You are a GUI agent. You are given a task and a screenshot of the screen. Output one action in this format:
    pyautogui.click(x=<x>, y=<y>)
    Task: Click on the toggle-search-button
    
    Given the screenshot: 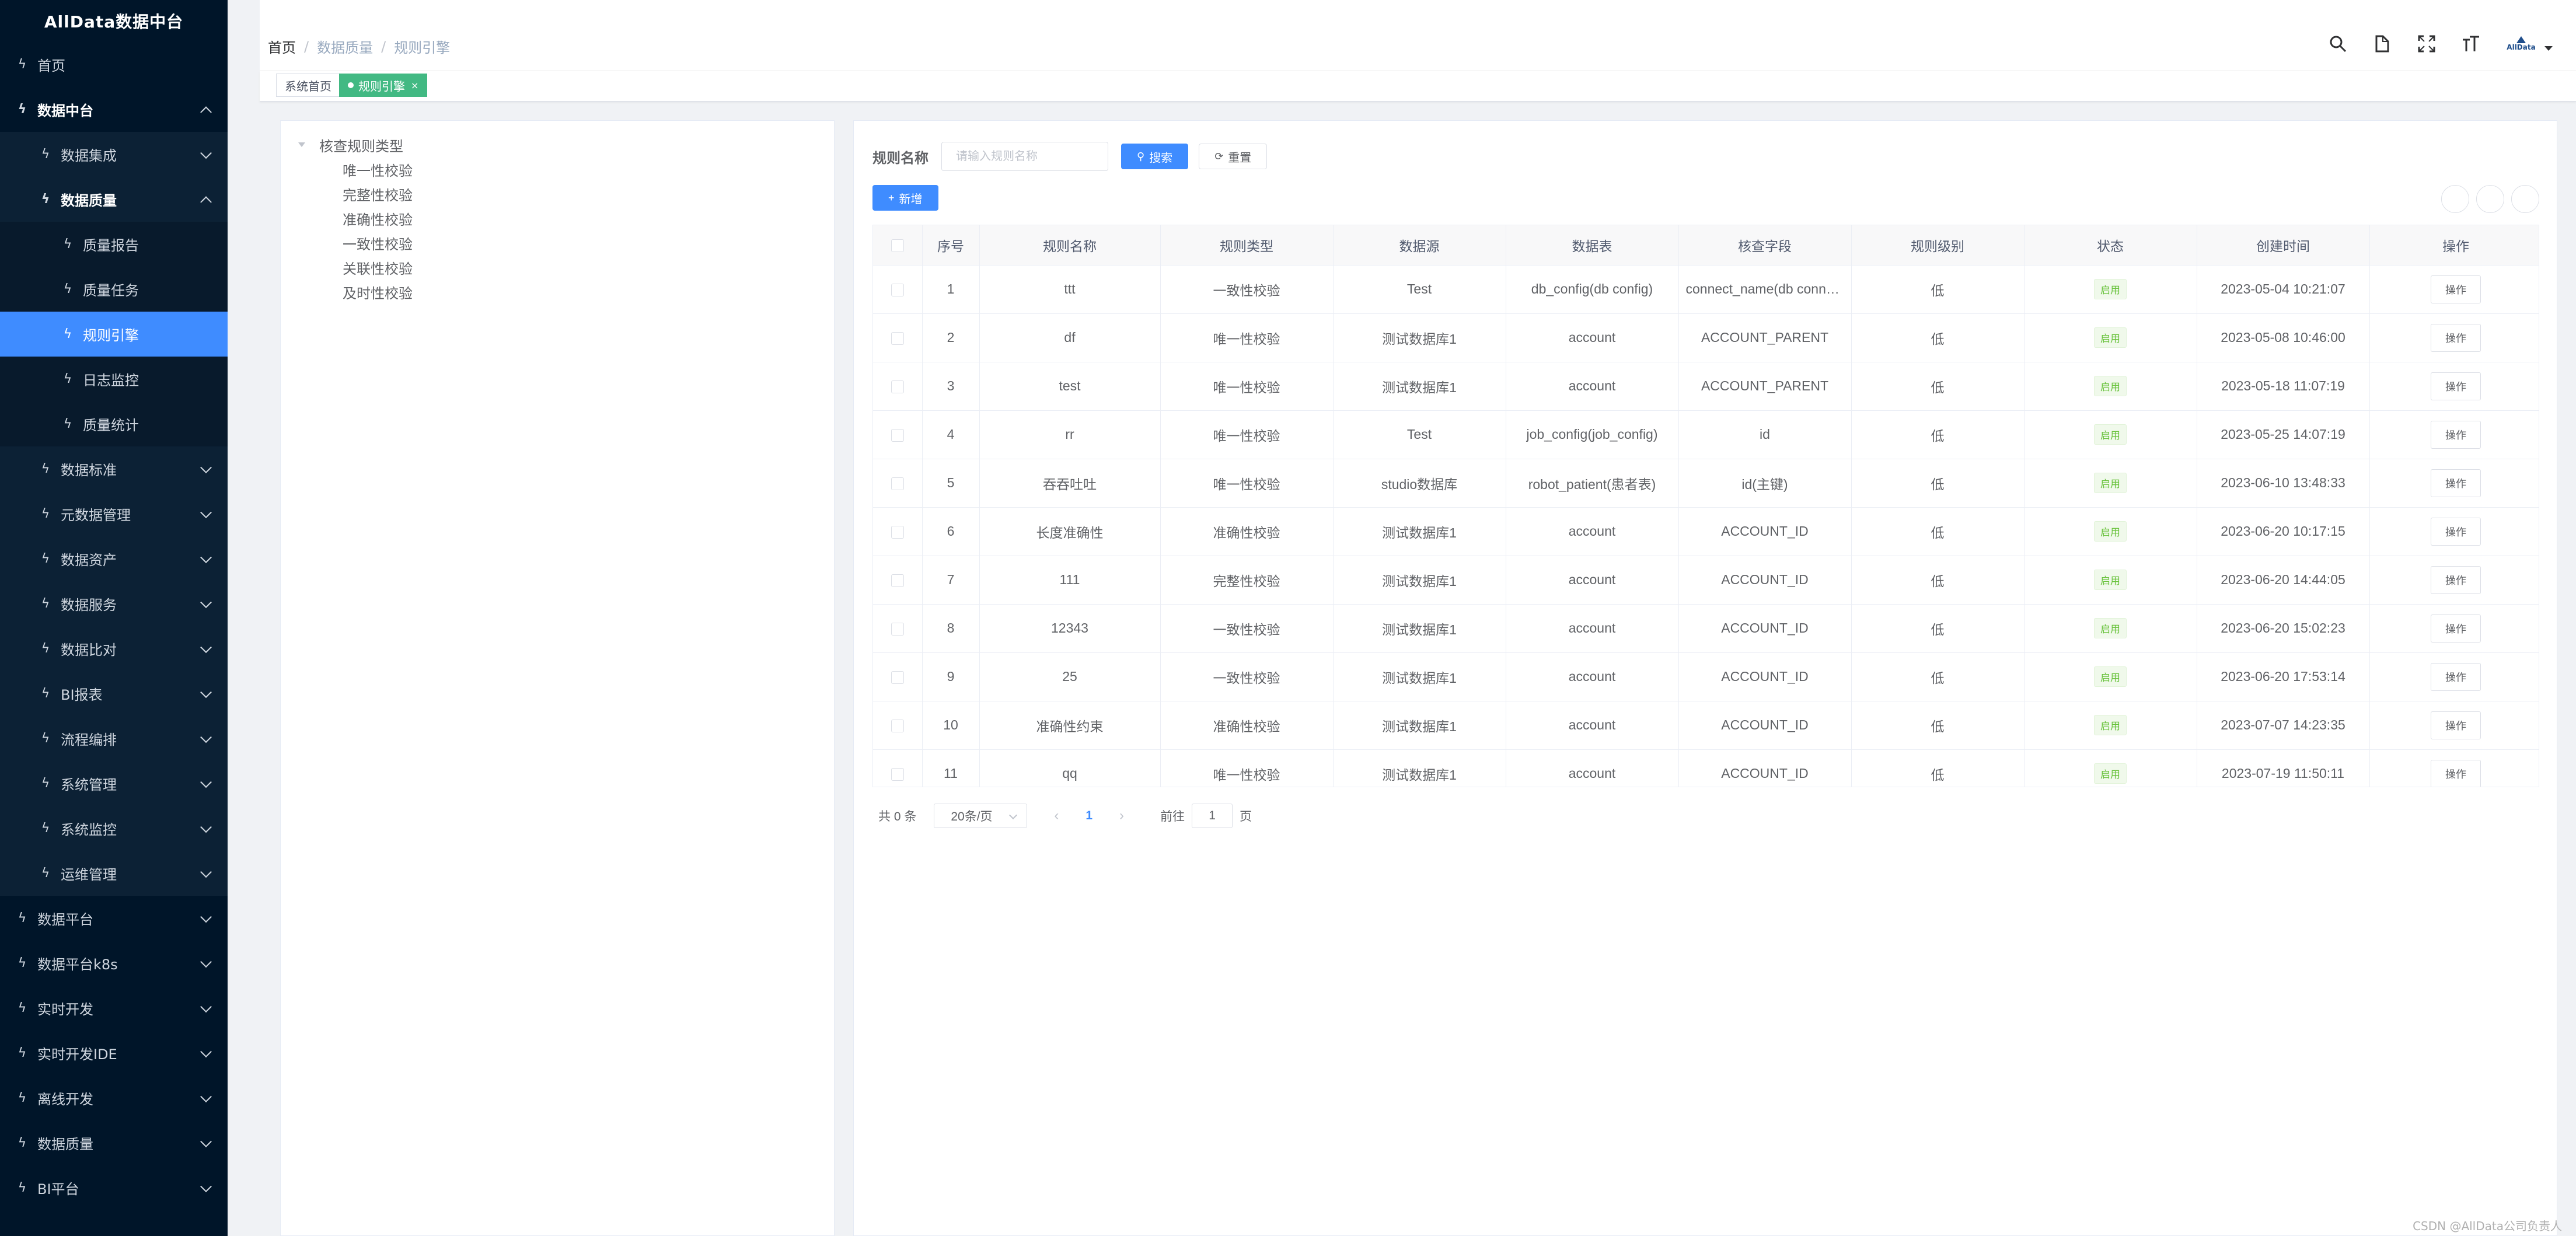 What is the action you would take?
    pyautogui.click(x=2455, y=199)
    